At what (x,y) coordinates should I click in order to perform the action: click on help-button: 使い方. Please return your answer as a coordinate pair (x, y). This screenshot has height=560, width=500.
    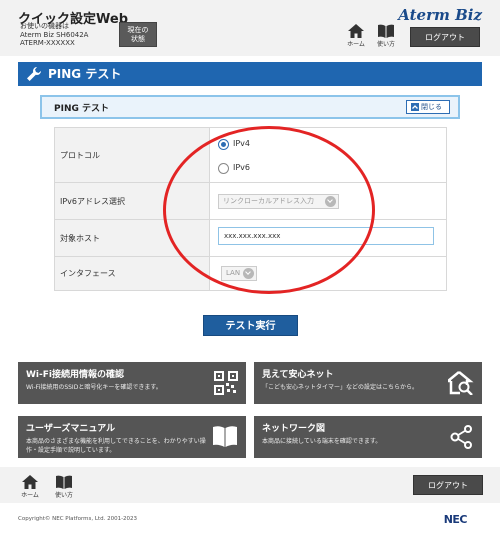
    Looking at the image, I should click on (386, 36).